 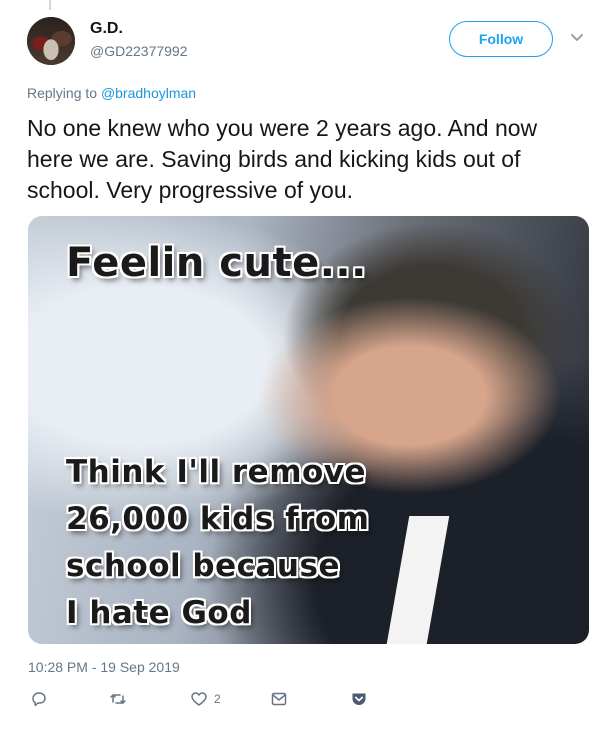 I want to click on reply-icon, so click(x=39, y=699).